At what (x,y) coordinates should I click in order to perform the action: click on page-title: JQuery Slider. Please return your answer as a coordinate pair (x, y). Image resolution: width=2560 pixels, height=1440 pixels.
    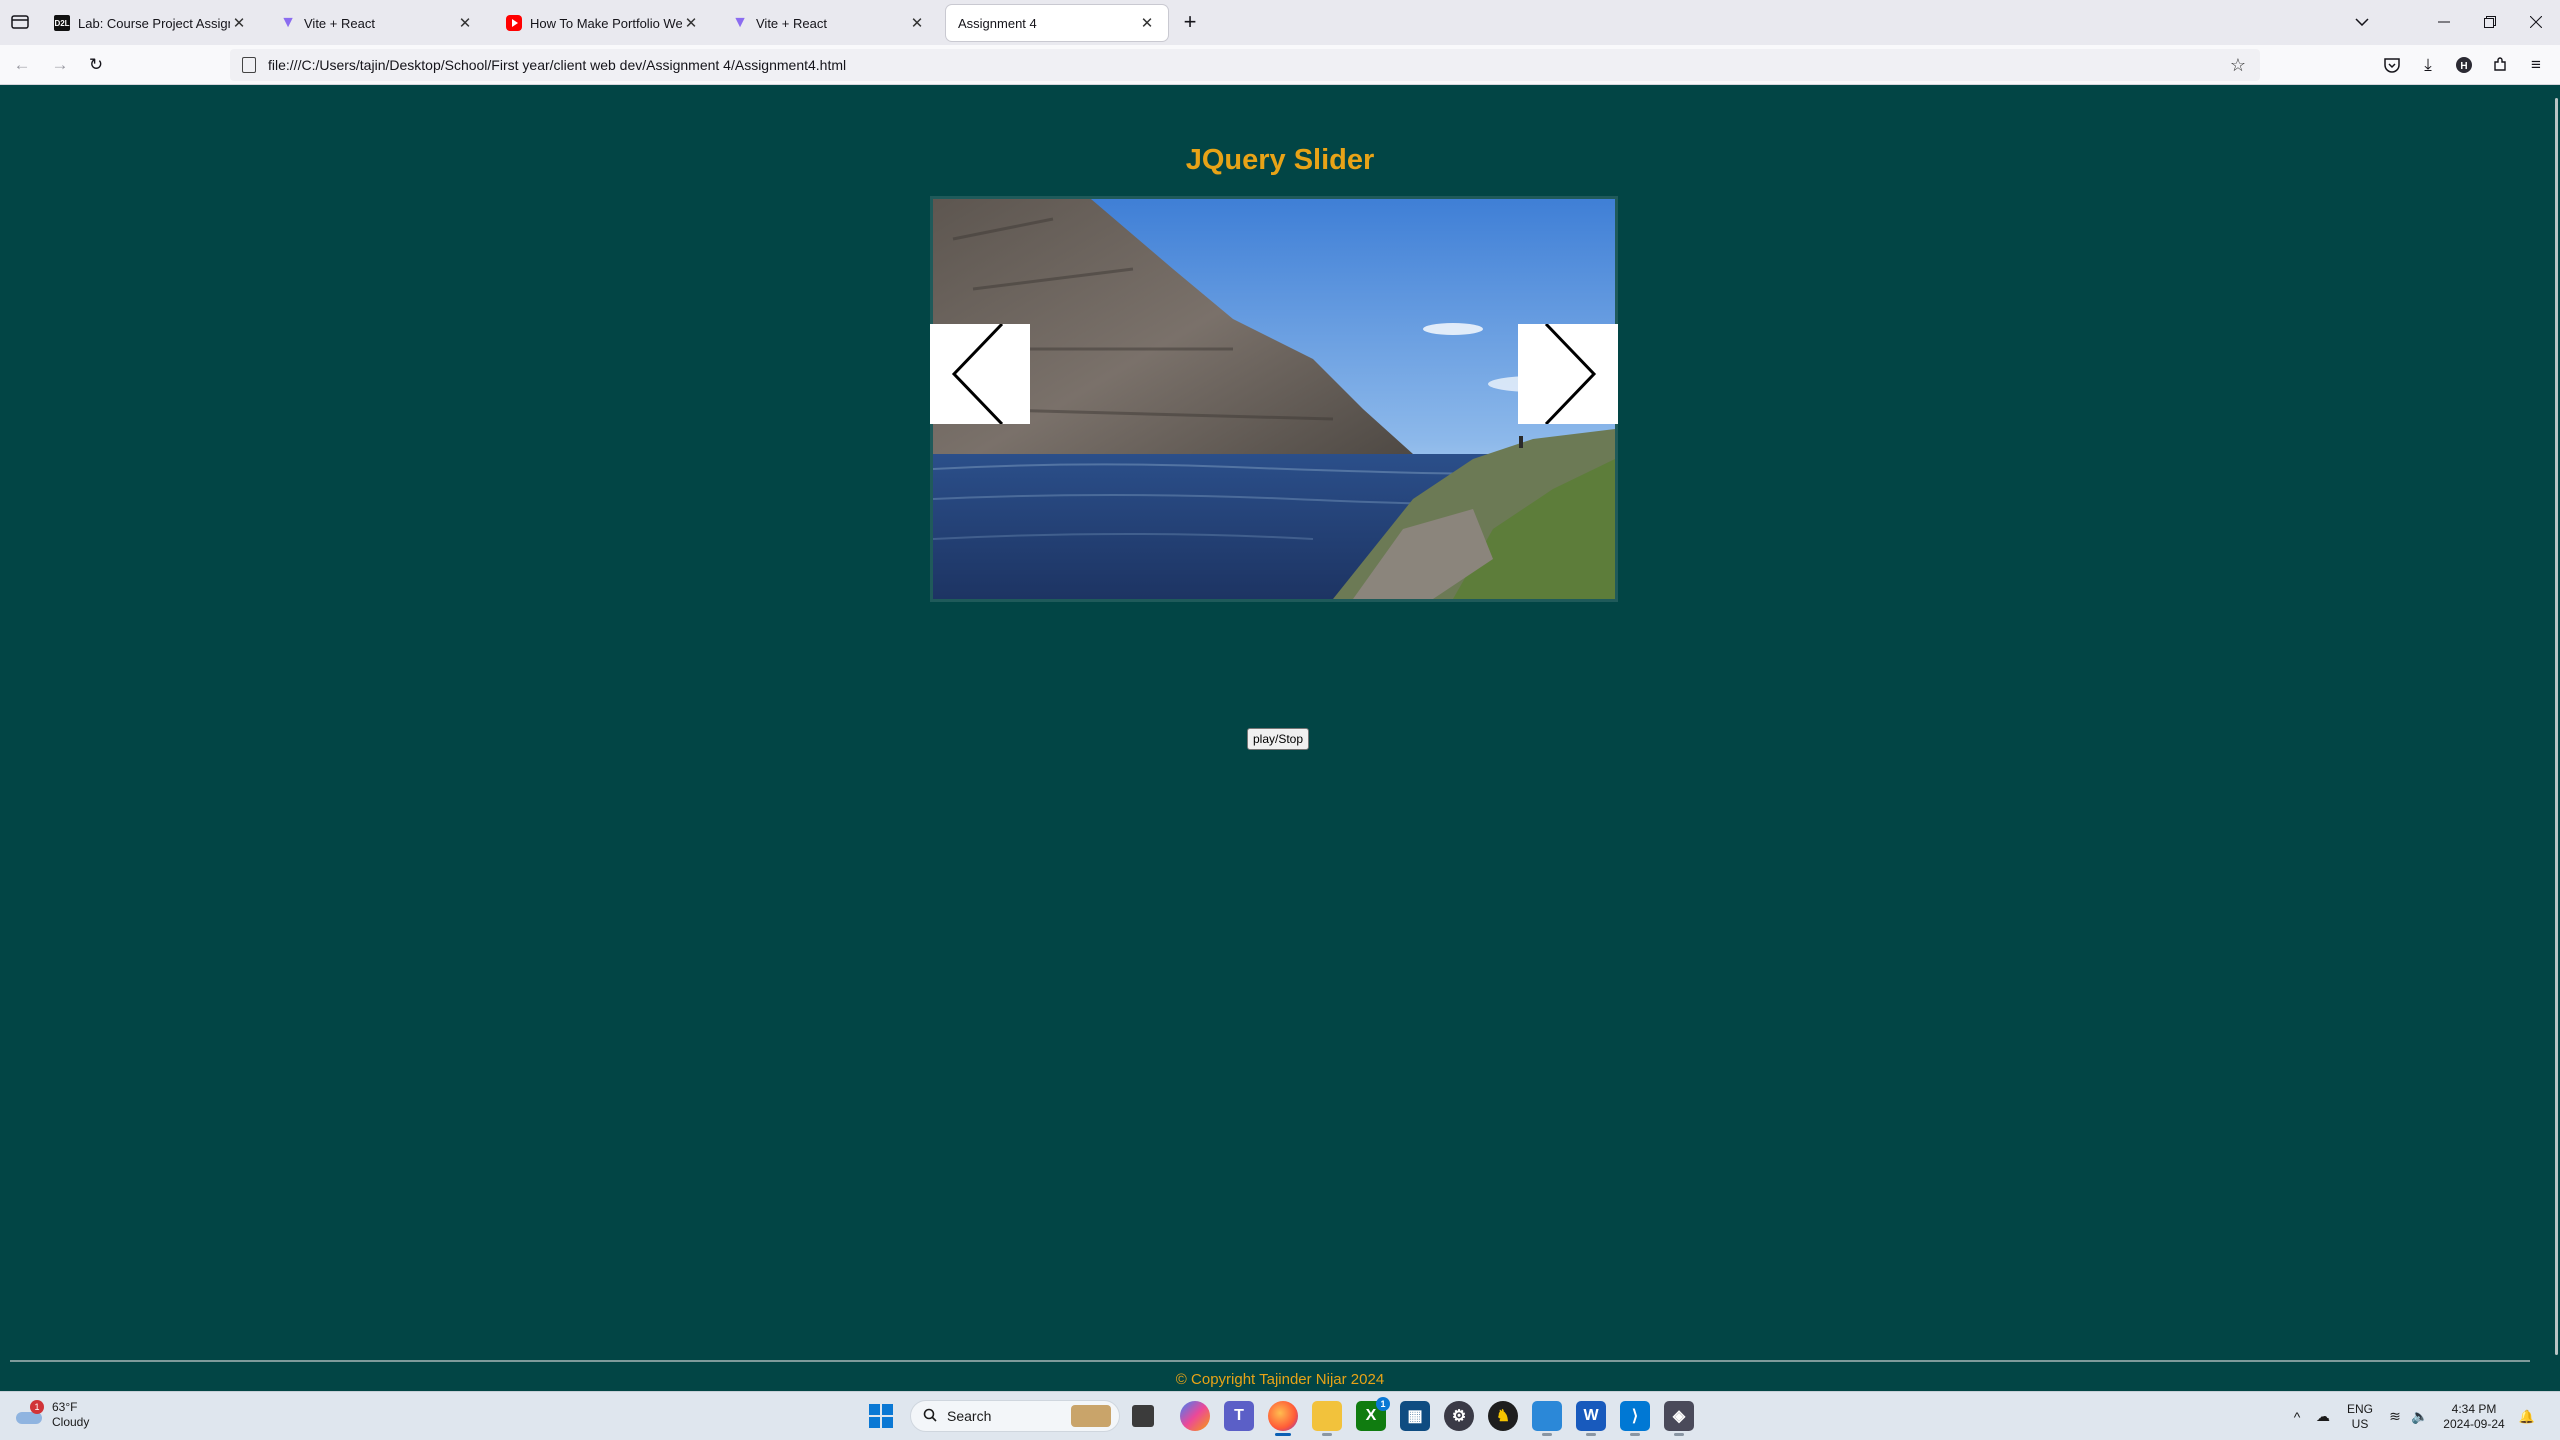
    Looking at the image, I should click on (1280, 160).